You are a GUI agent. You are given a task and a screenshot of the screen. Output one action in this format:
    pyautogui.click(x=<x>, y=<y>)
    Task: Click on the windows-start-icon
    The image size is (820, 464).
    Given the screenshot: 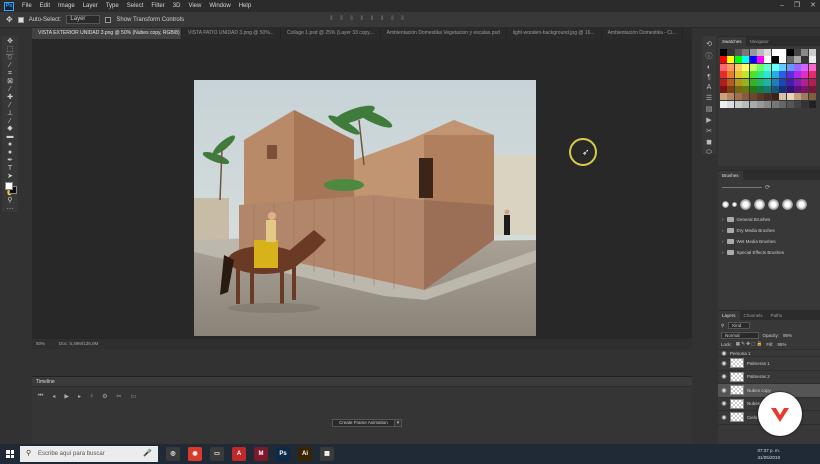 What is the action you would take?
    pyautogui.click(x=10, y=454)
    